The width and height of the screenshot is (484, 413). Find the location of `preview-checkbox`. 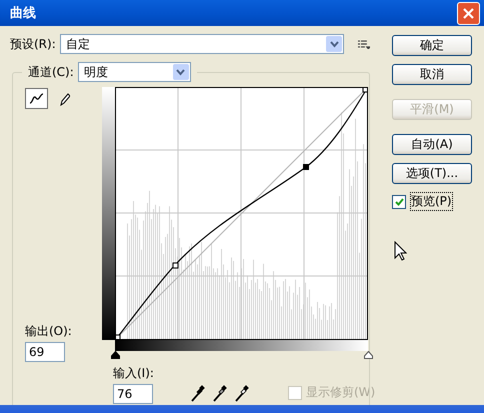

preview-checkbox is located at coordinates (399, 201).